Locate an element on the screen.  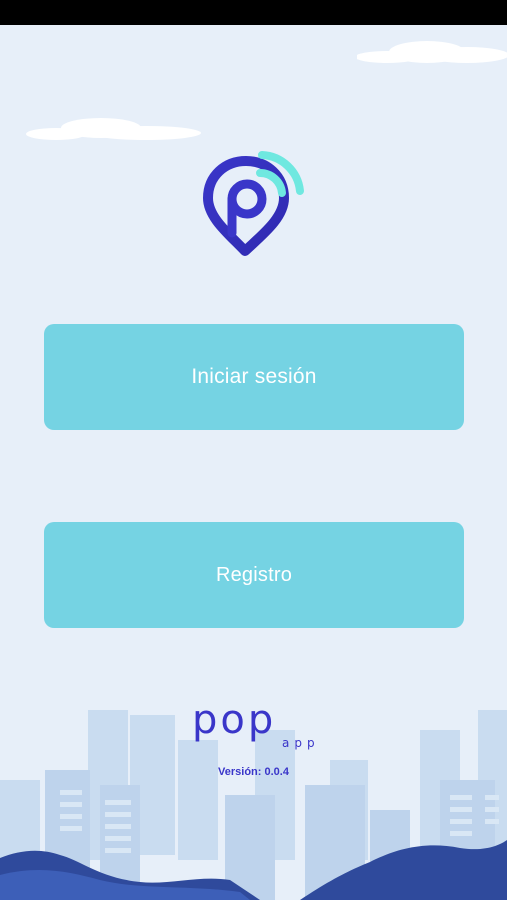
version-label: Versión: 0.0.4 is located at coordinates (253, 772).